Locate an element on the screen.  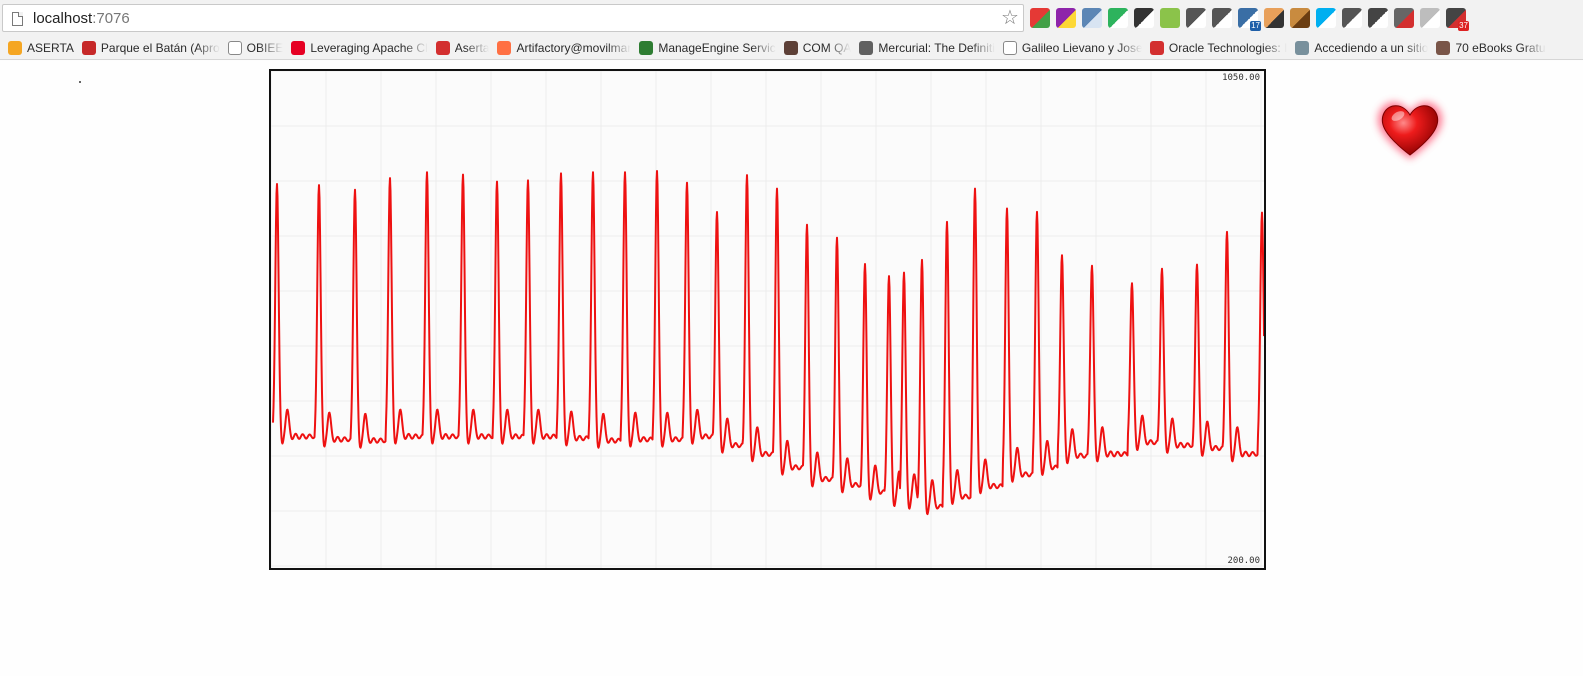
bookmark-star-icon: ☆ is located at coordinates (1010, 18).